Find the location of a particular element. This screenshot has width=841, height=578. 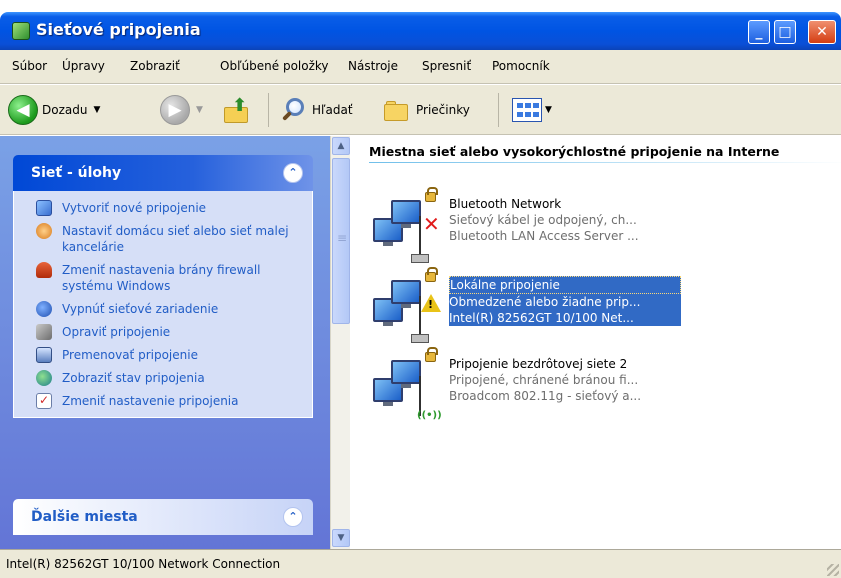

task-label: Premenovať pripojenie is located at coordinates (130, 355).